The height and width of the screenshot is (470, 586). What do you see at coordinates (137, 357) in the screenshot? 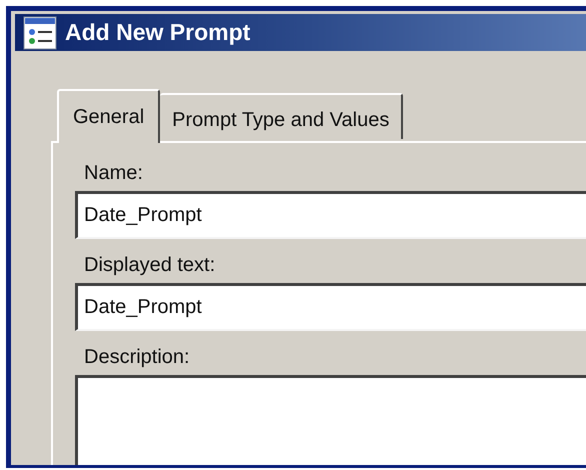
I see `field-label: Description:` at bounding box center [137, 357].